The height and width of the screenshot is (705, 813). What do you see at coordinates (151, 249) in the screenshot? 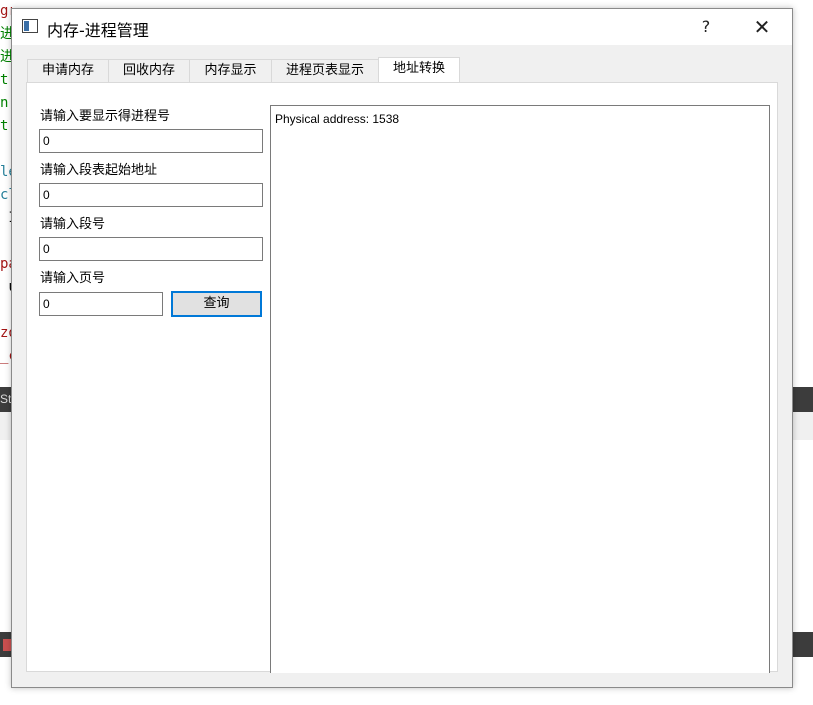
I see `segment-number-input: 0` at bounding box center [151, 249].